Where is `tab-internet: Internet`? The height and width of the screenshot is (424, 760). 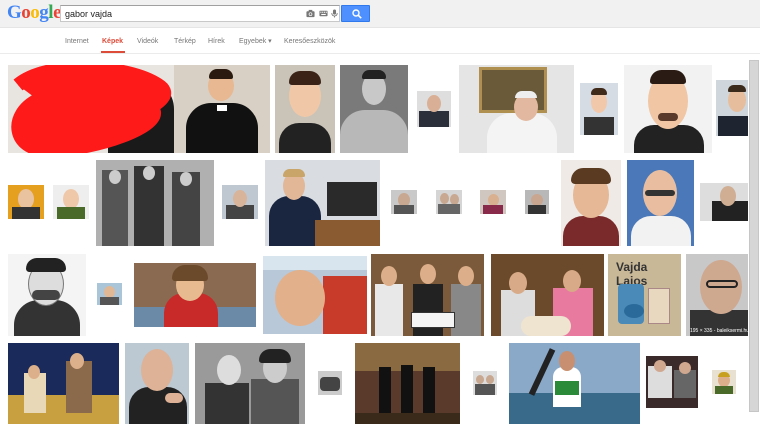
tab-internet: Internet is located at coordinates (77, 41).